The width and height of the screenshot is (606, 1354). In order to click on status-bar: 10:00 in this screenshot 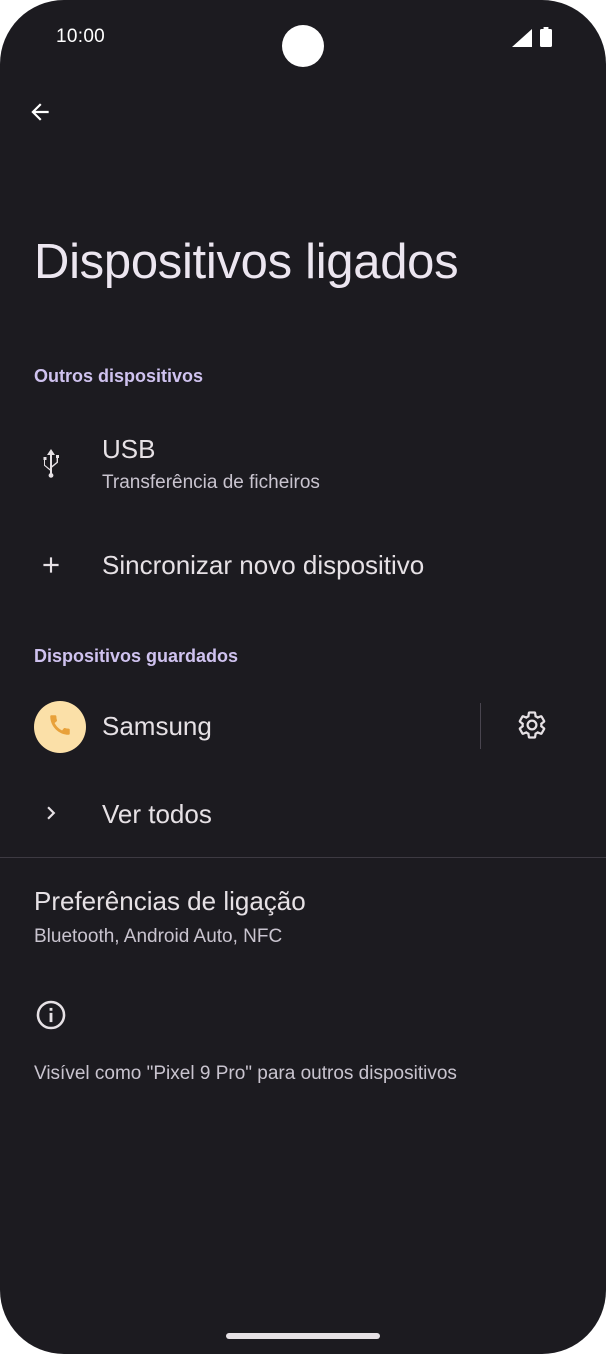, I will do `click(303, 38)`.